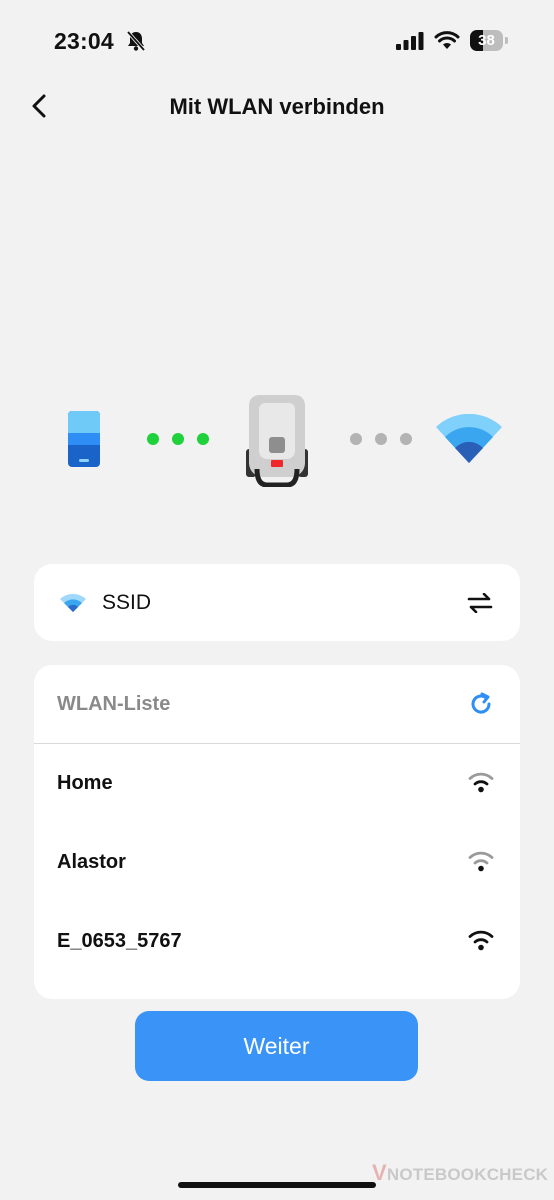 This screenshot has height=1200, width=554. I want to click on cellular-signal-icon, so click(410, 41).